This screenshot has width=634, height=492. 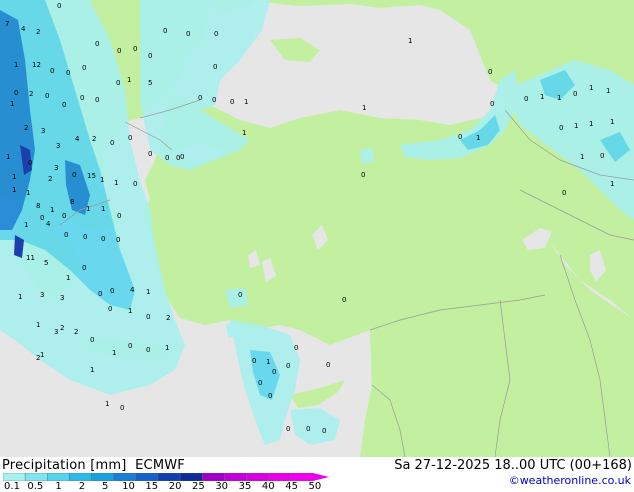 I want to click on legend-tick-label: 45, so click(x=291, y=486).